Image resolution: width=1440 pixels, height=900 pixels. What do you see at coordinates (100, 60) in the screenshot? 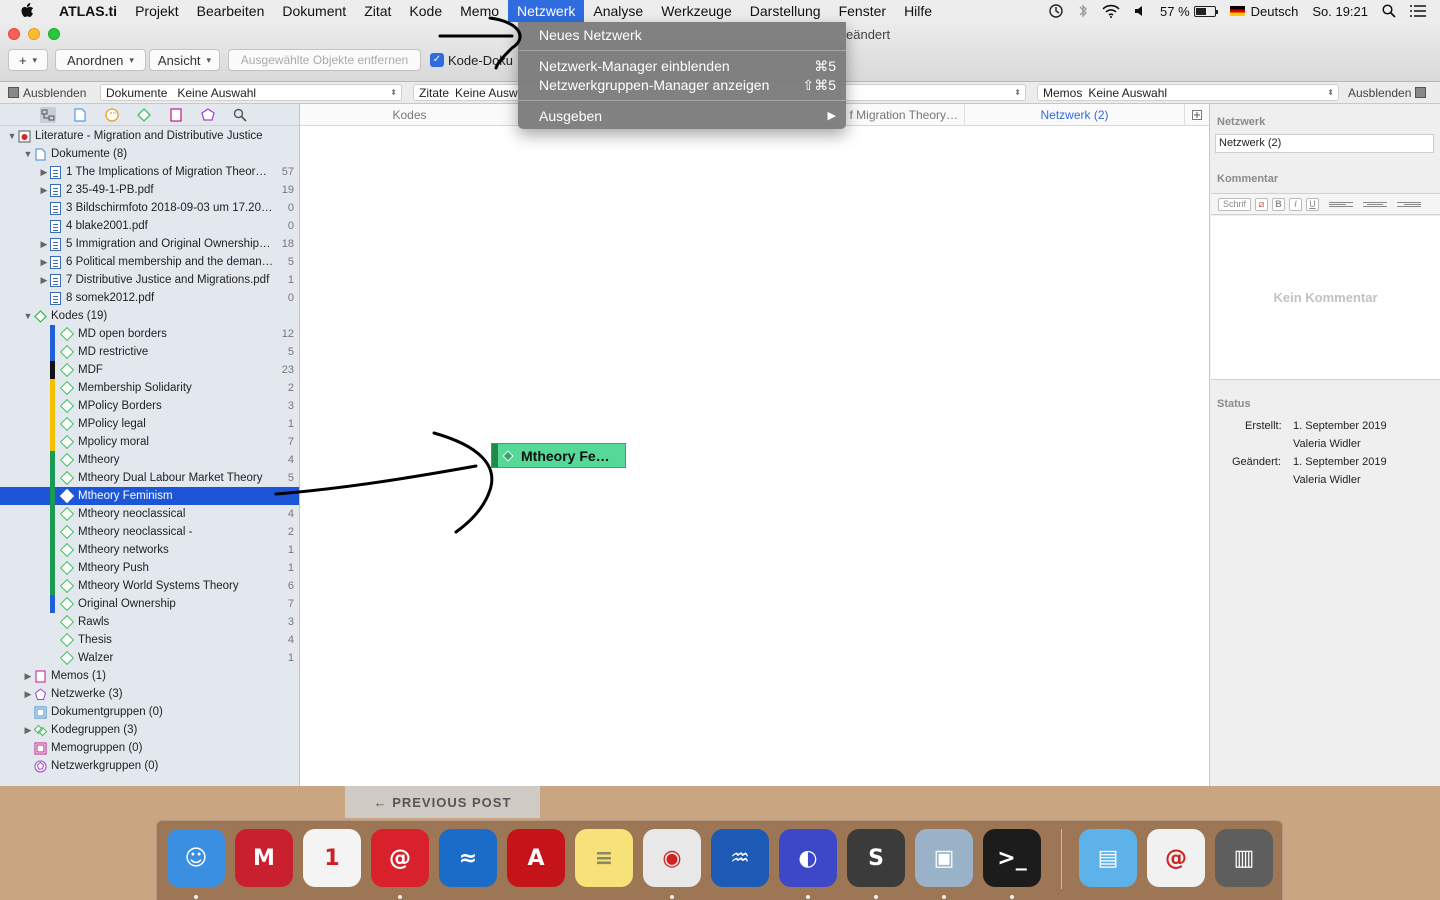
I see `arrange-button: Anordnen ▾` at bounding box center [100, 60].